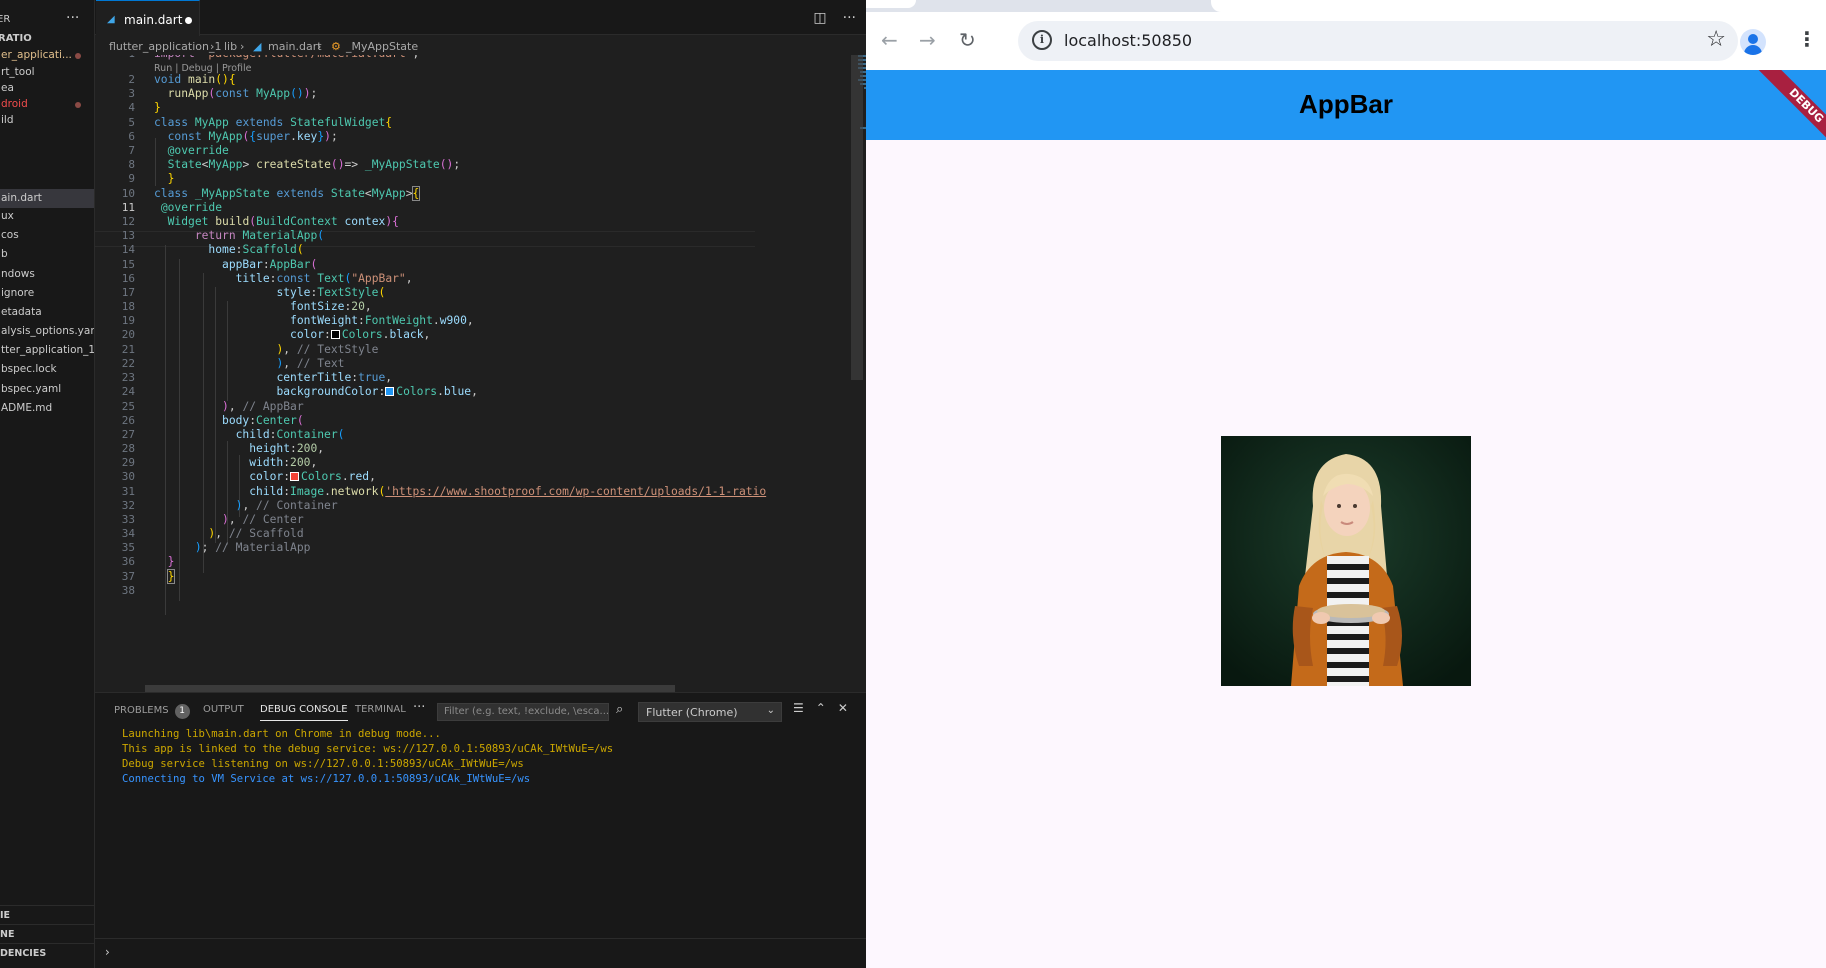 The width and height of the screenshot is (1826, 968). What do you see at coordinates (857, 217) in the screenshot?
I see `editor-vertical-scrollbar` at bounding box center [857, 217].